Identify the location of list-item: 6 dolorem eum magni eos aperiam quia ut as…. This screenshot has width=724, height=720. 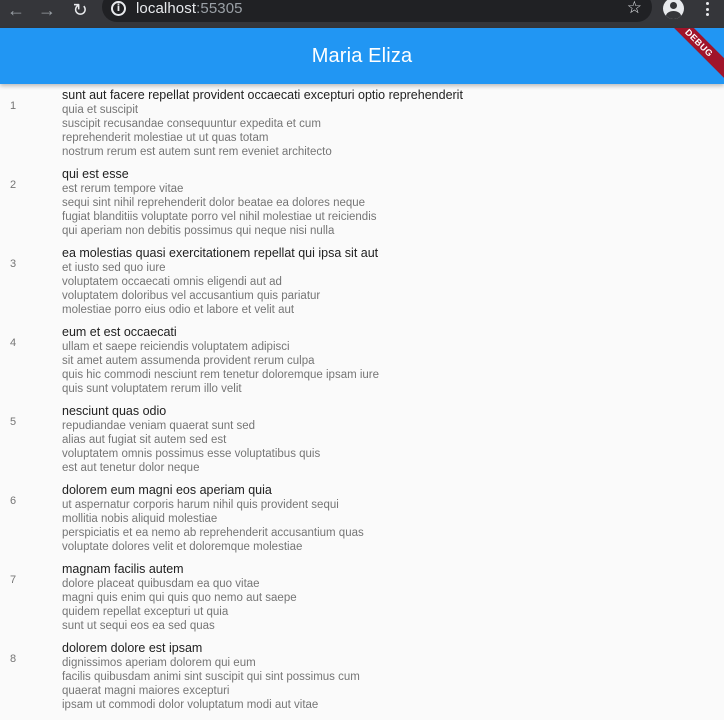
(362, 522).